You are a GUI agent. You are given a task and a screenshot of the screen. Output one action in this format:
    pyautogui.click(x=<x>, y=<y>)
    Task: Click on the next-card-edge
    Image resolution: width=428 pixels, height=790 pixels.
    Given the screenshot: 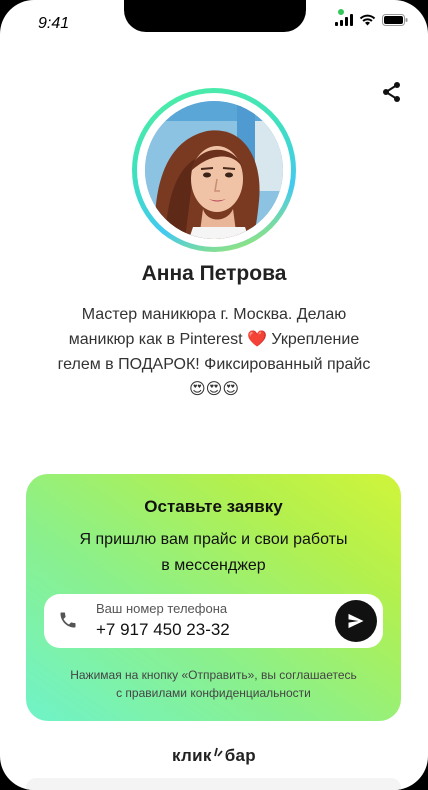 What is the action you would take?
    pyautogui.click(x=213, y=784)
    